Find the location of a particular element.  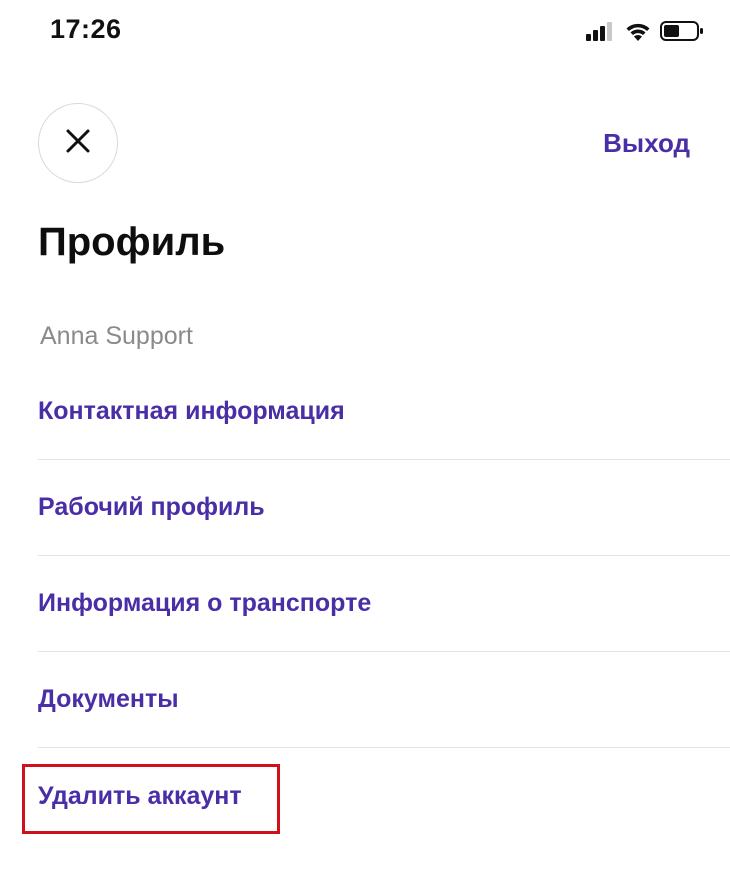

logout-button: Выход is located at coordinates (646, 143).